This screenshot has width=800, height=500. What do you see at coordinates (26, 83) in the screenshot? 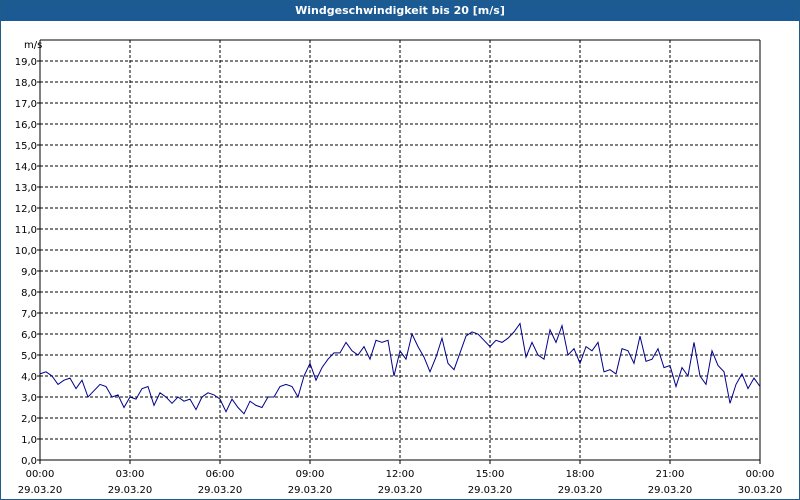
I see `y-tick-label: 18,0` at bounding box center [26, 83].